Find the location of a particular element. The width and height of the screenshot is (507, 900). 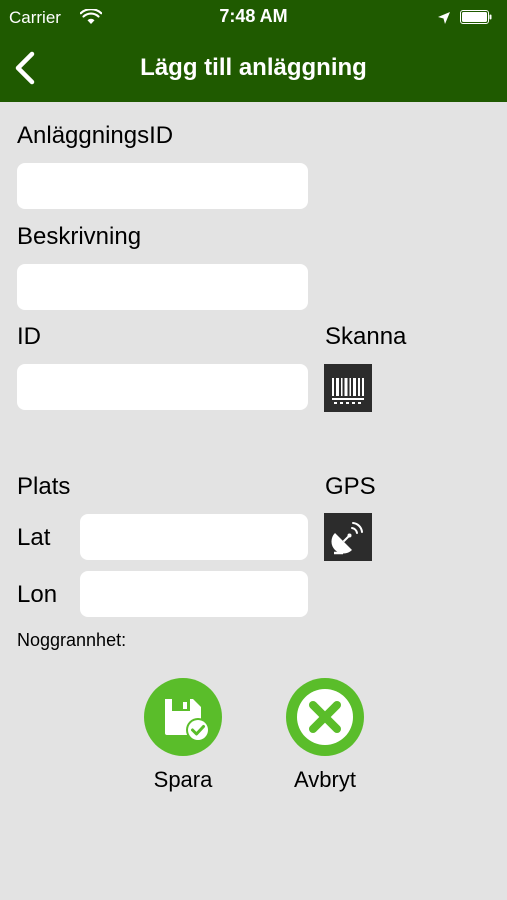

beskrivning-label: Beskrivning is located at coordinates (79, 236).